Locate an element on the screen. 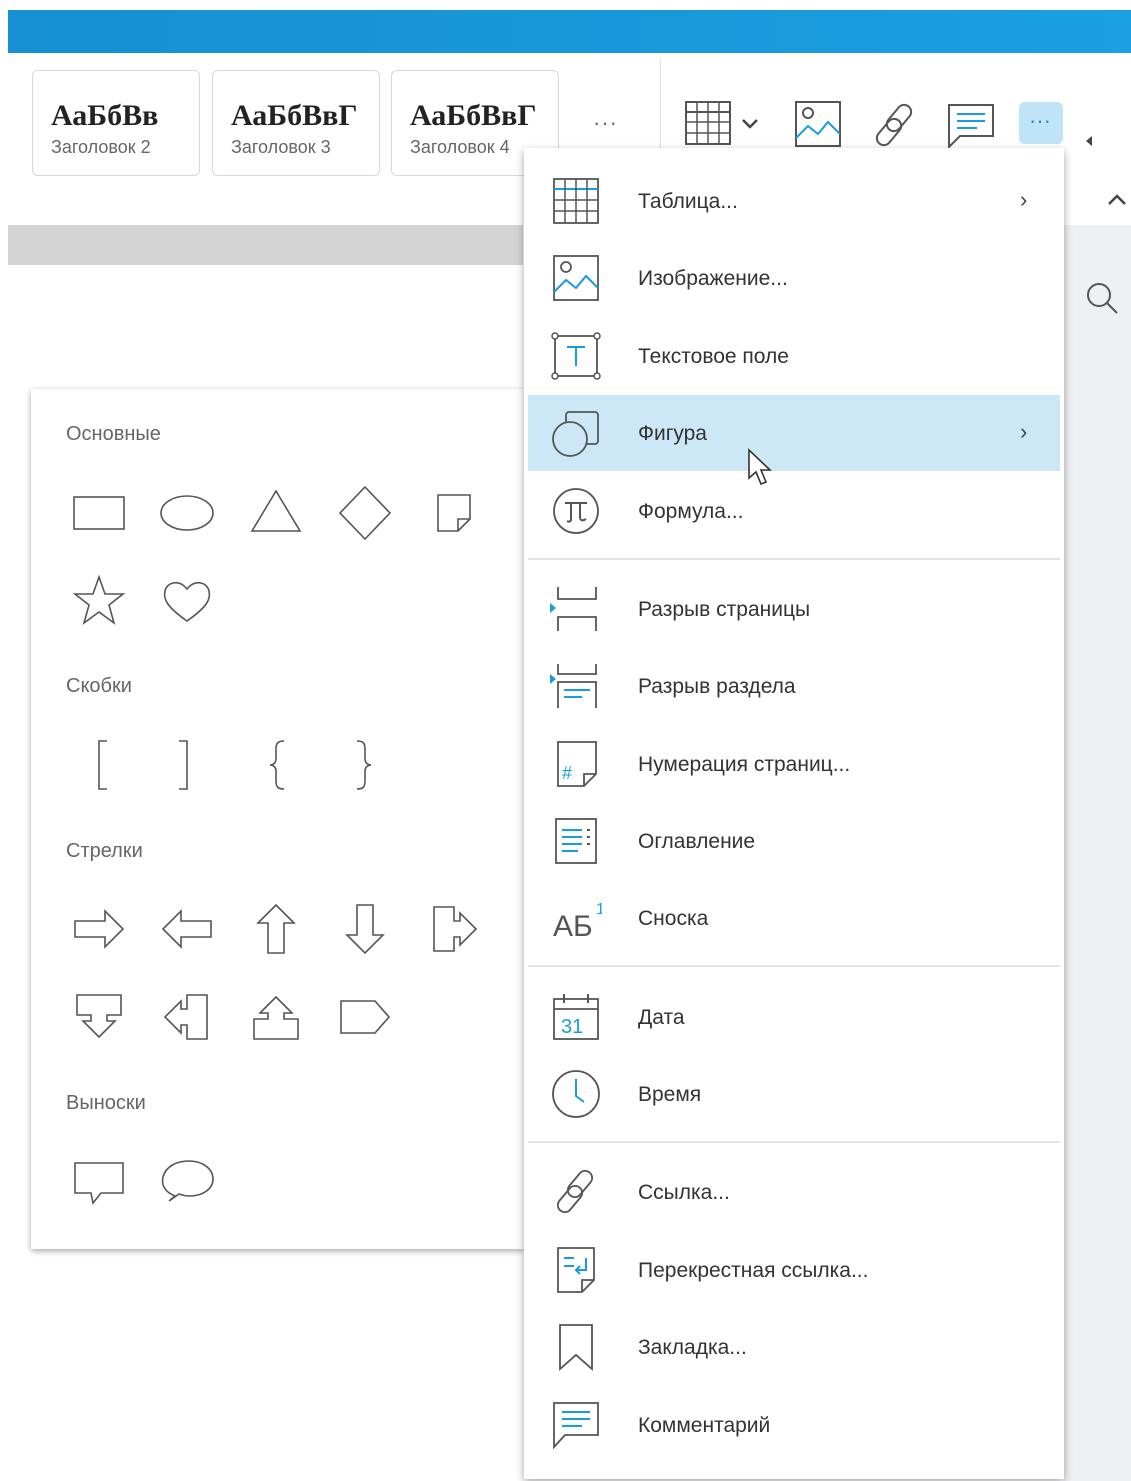  menu-item-label: Время is located at coordinates (670, 1094).